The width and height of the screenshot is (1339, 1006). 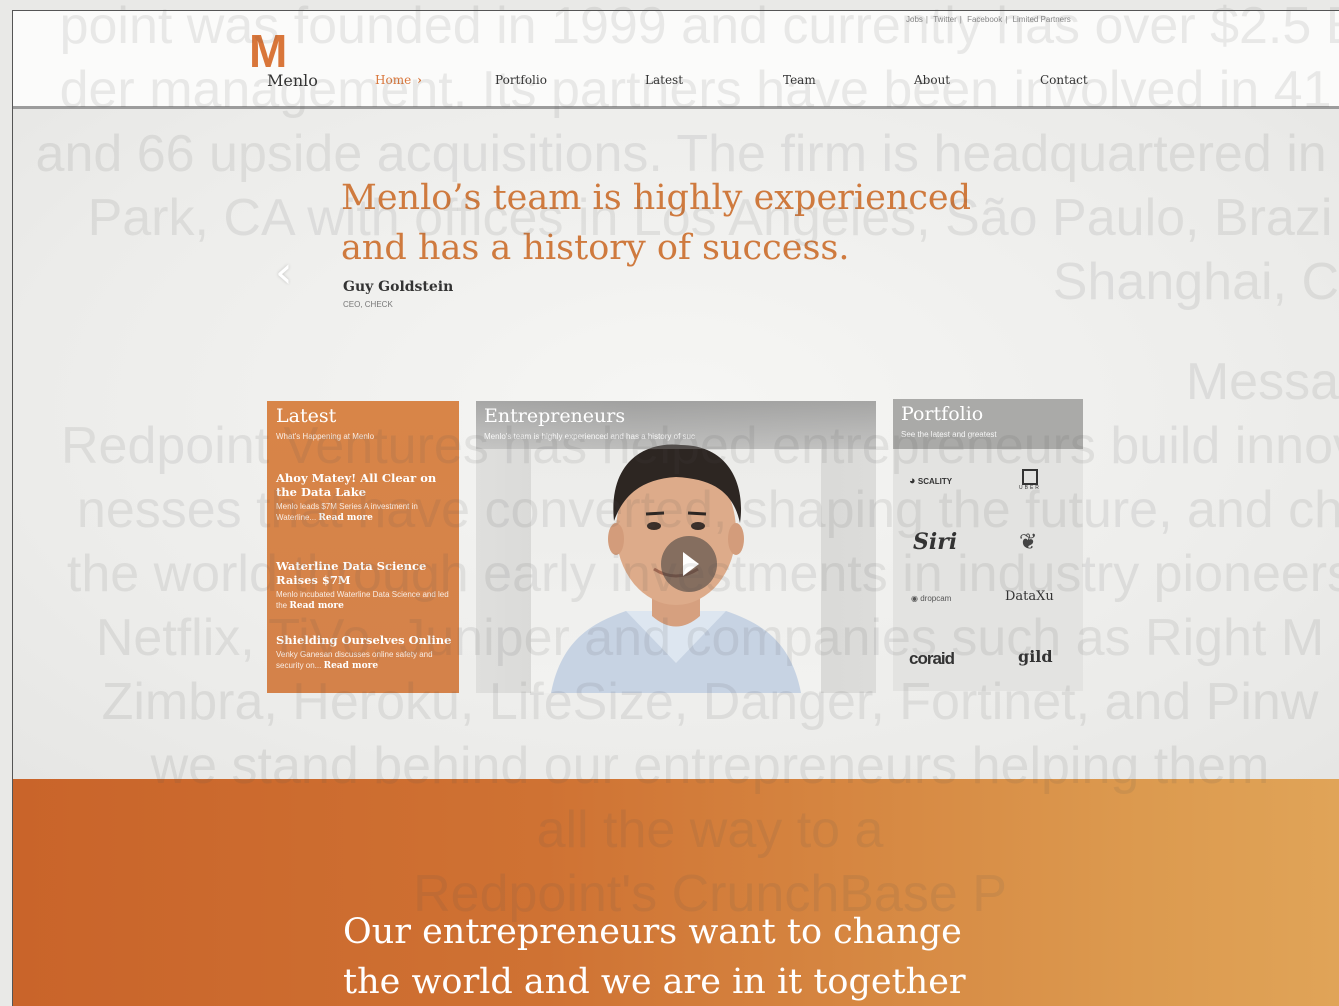 I want to click on portfolio-logo-scality: ◕ SCALITY, so click(x=930, y=481).